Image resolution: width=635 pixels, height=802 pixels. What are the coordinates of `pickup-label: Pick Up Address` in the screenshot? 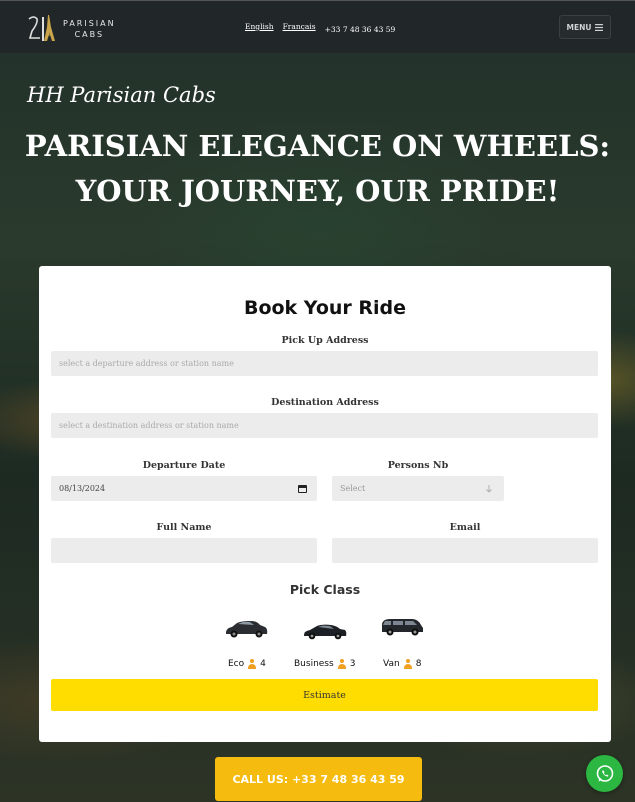 It's located at (325, 340).